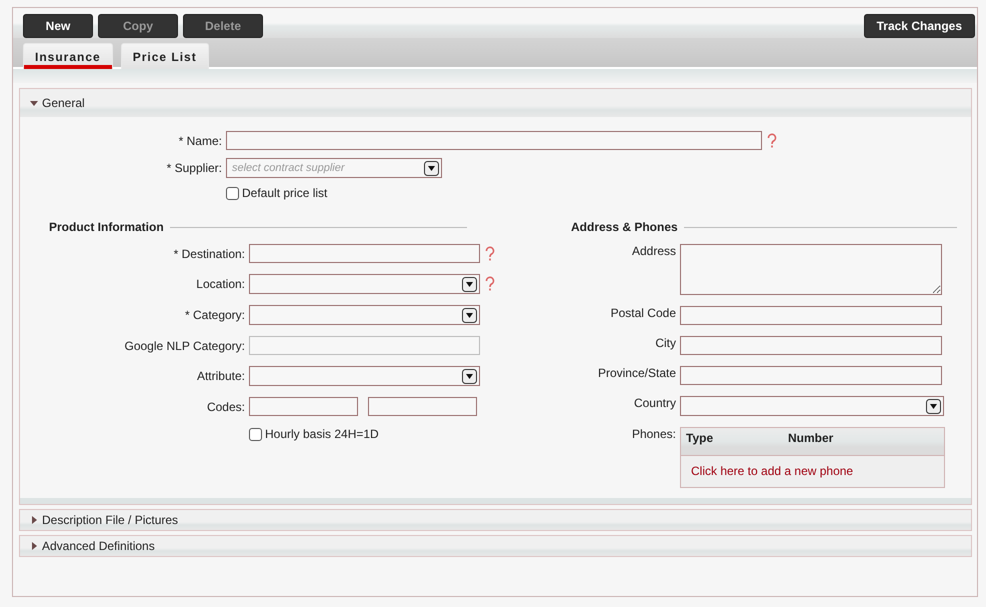 The image size is (986, 607). What do you see at coordinates (209, 253) in the screenshot?
I see `field-label: * Destination:` at bounding box center [209, 253].